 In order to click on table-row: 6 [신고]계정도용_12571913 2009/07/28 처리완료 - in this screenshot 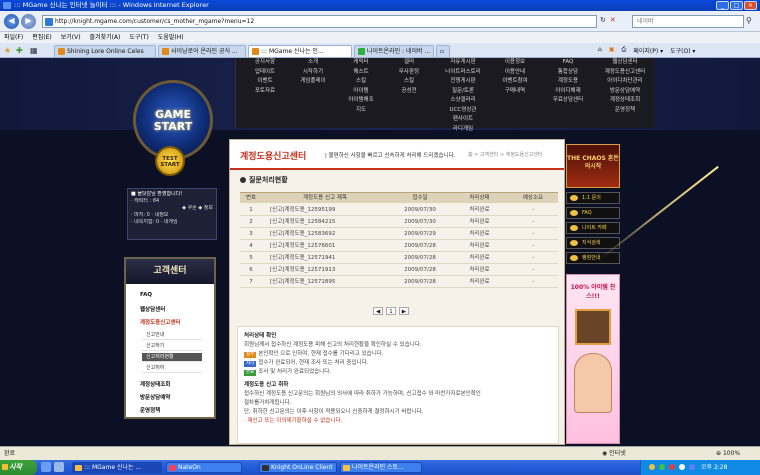, I will do `click(399, 270)`.